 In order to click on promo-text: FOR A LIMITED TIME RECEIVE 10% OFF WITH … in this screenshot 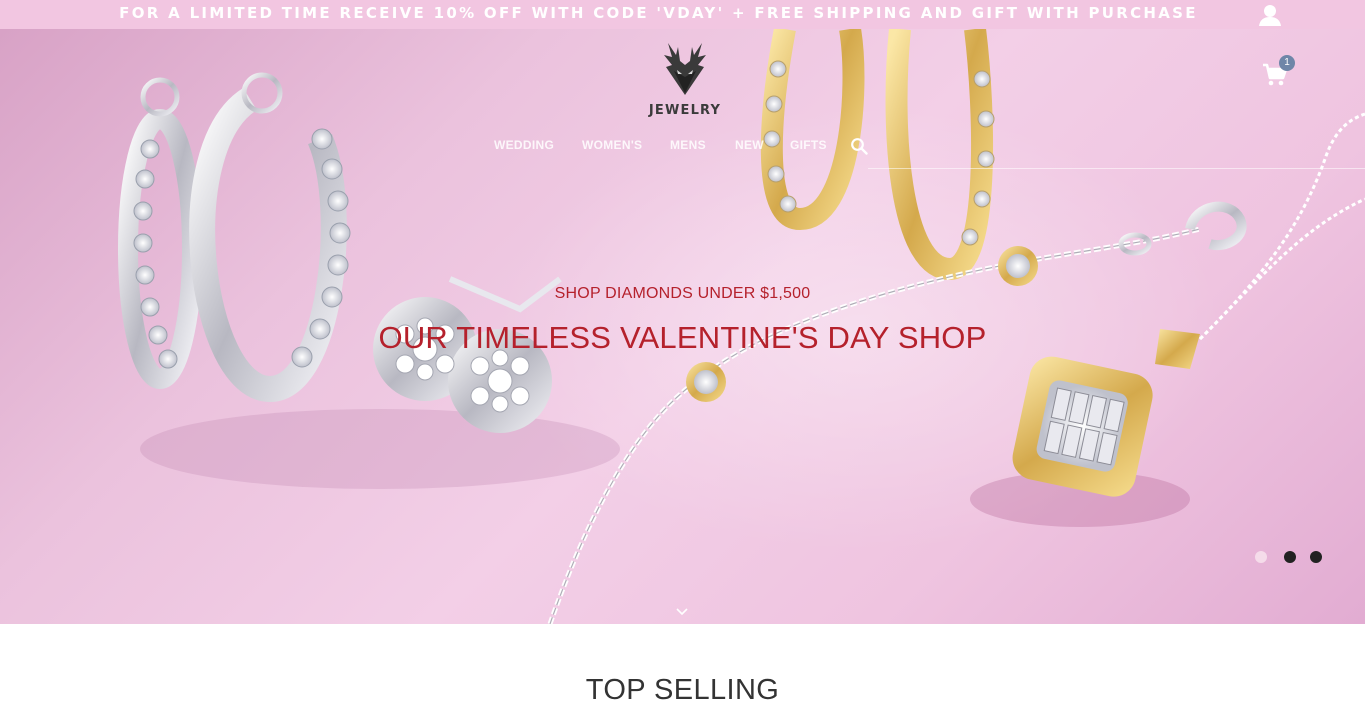, I will do `click(658, 13)`.